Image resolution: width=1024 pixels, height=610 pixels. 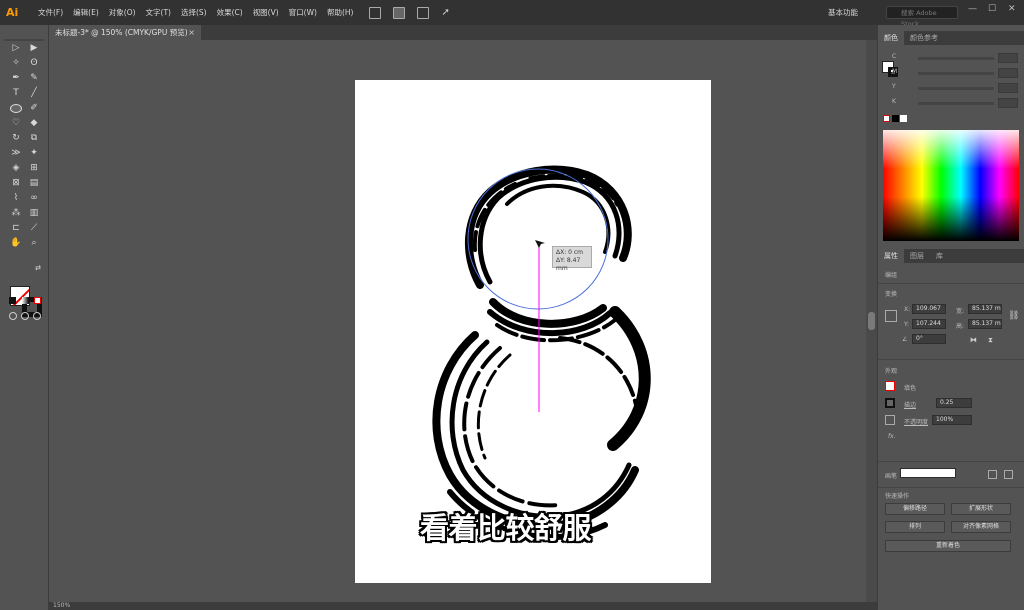 What do you see at coordinates (34, 168) in the screenshot?
I see `perspective-grid-tool-icon: ⊞` at bounding box center [34, 168].